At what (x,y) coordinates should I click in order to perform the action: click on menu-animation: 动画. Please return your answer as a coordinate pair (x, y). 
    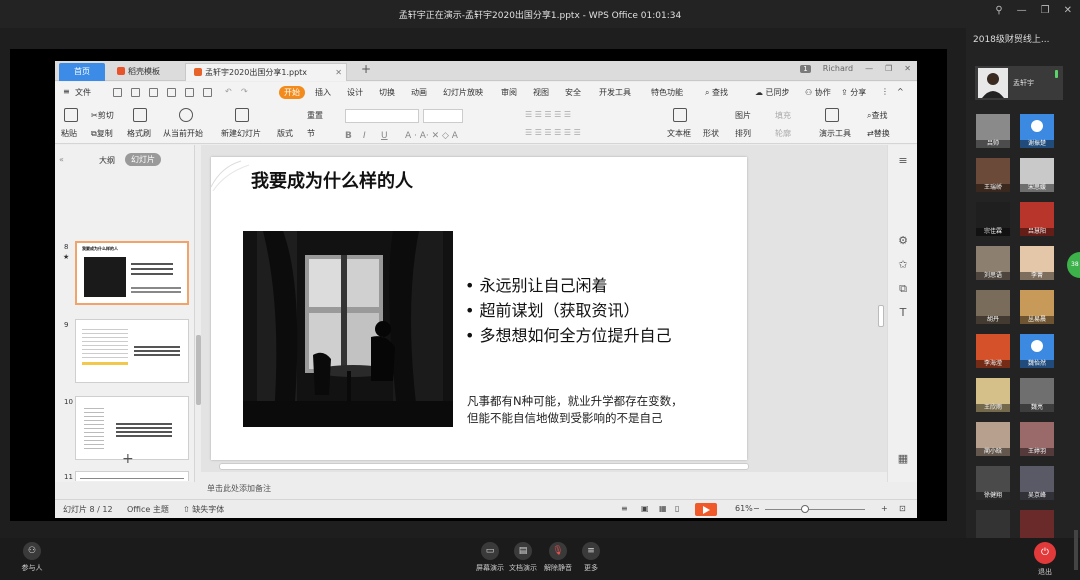
    Looking at the image, I should click on (419, 92).